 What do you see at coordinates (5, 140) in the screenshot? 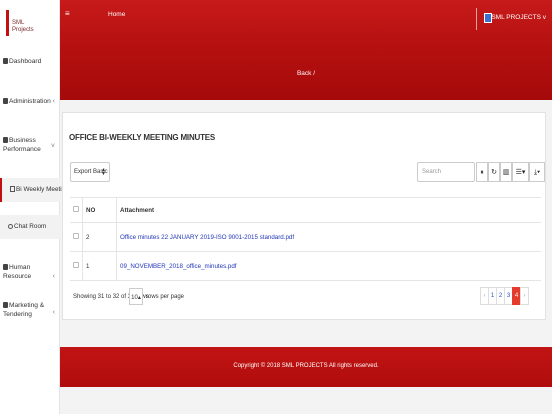
I see `bar-chart-icon` at bounding box center [5, 140].